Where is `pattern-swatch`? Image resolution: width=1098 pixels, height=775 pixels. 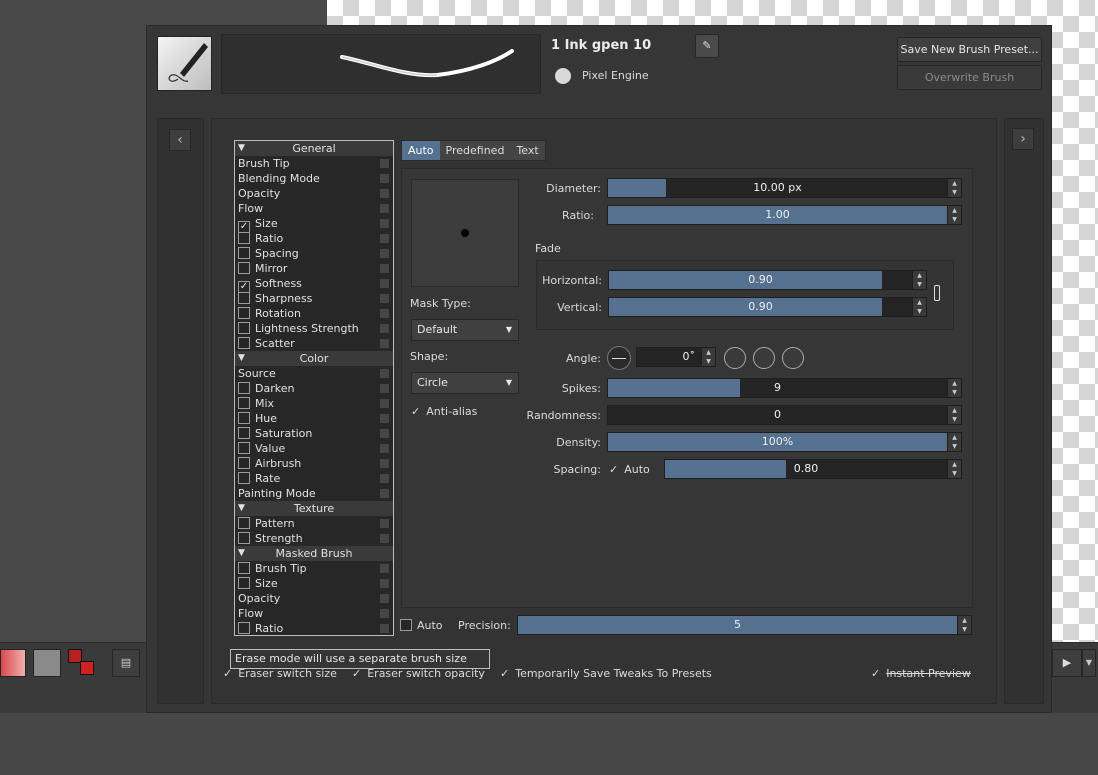
pattern-swatch is located at coordinates (47, 663).